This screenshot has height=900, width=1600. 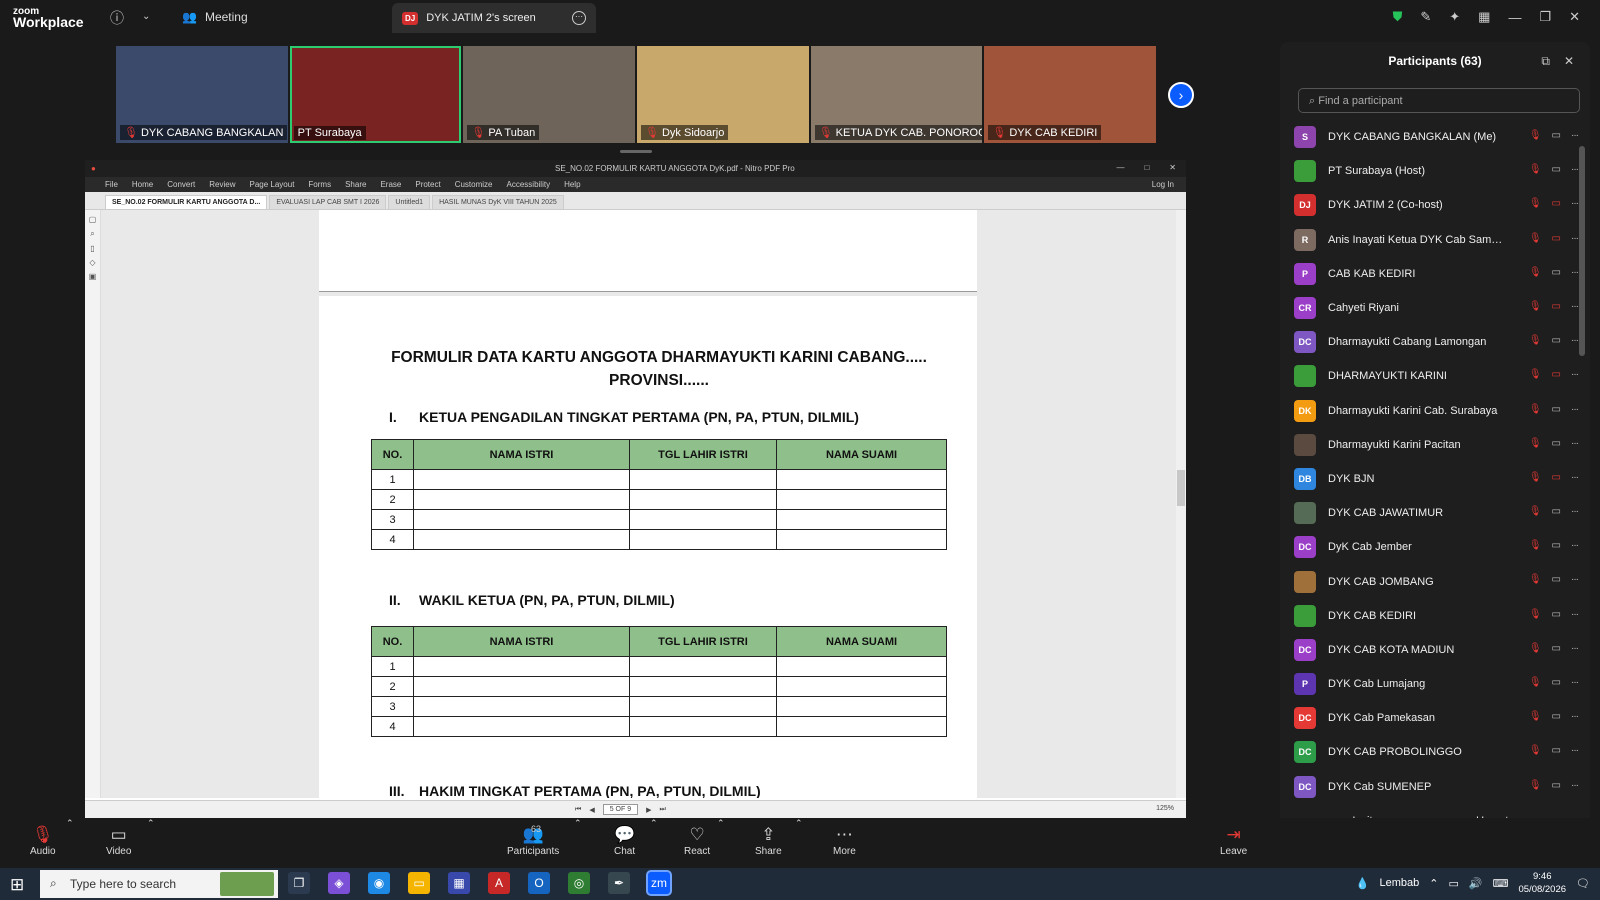 What do you see at coordinates (92, 219) in the screenshot?
I see `pages-icon: ▢` at bounding box center [92, 219].